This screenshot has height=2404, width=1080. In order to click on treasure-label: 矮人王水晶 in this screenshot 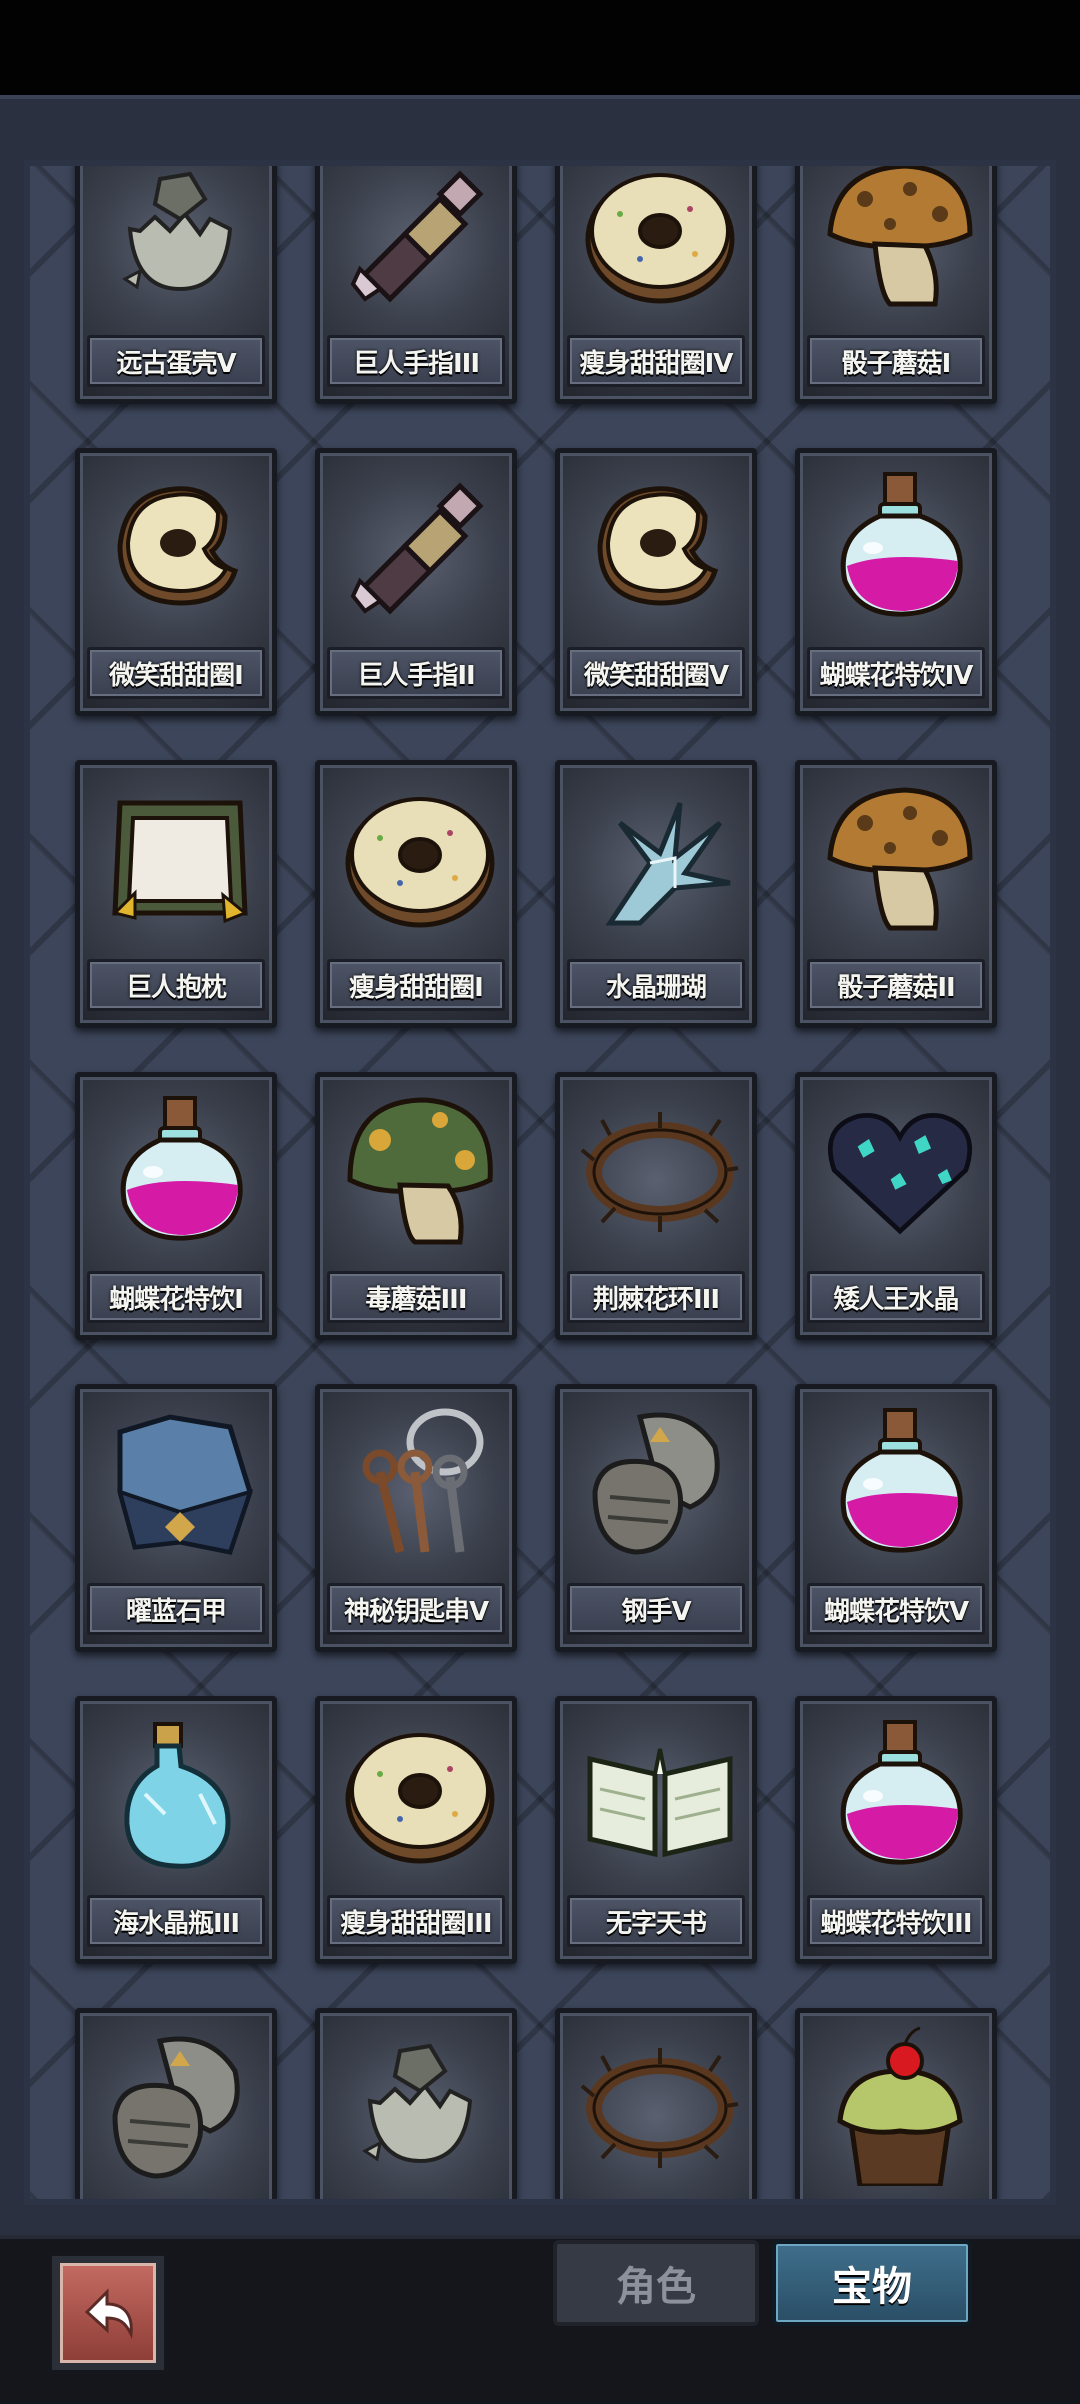, I will do `click(896, 1297)`.